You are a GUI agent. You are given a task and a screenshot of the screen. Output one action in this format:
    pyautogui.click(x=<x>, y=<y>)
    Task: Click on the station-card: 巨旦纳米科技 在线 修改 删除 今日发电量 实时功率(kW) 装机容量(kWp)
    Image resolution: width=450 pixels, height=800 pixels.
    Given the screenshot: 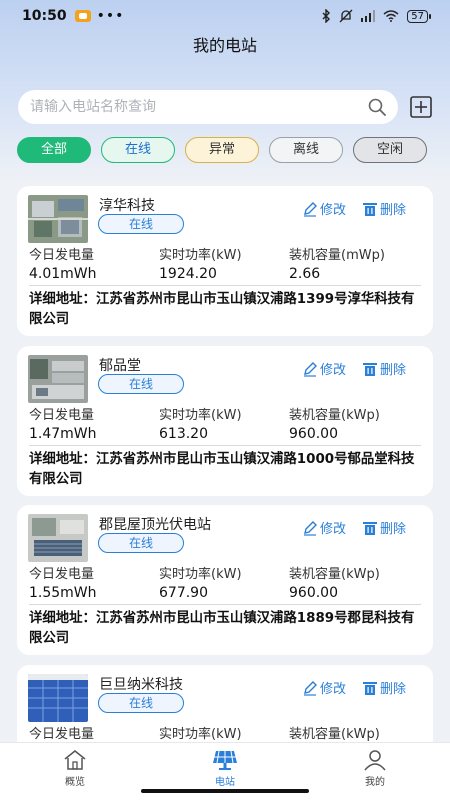 What is the action you would take?
    pyautogui.click(x=225, y=703)
    